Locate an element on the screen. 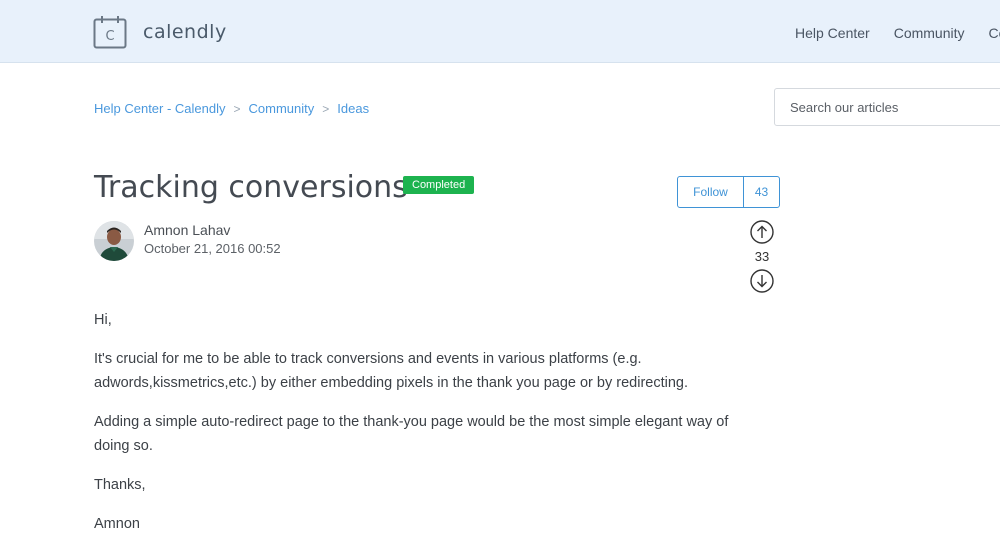  follow-label: Follow is located at coordinates (711, 192).